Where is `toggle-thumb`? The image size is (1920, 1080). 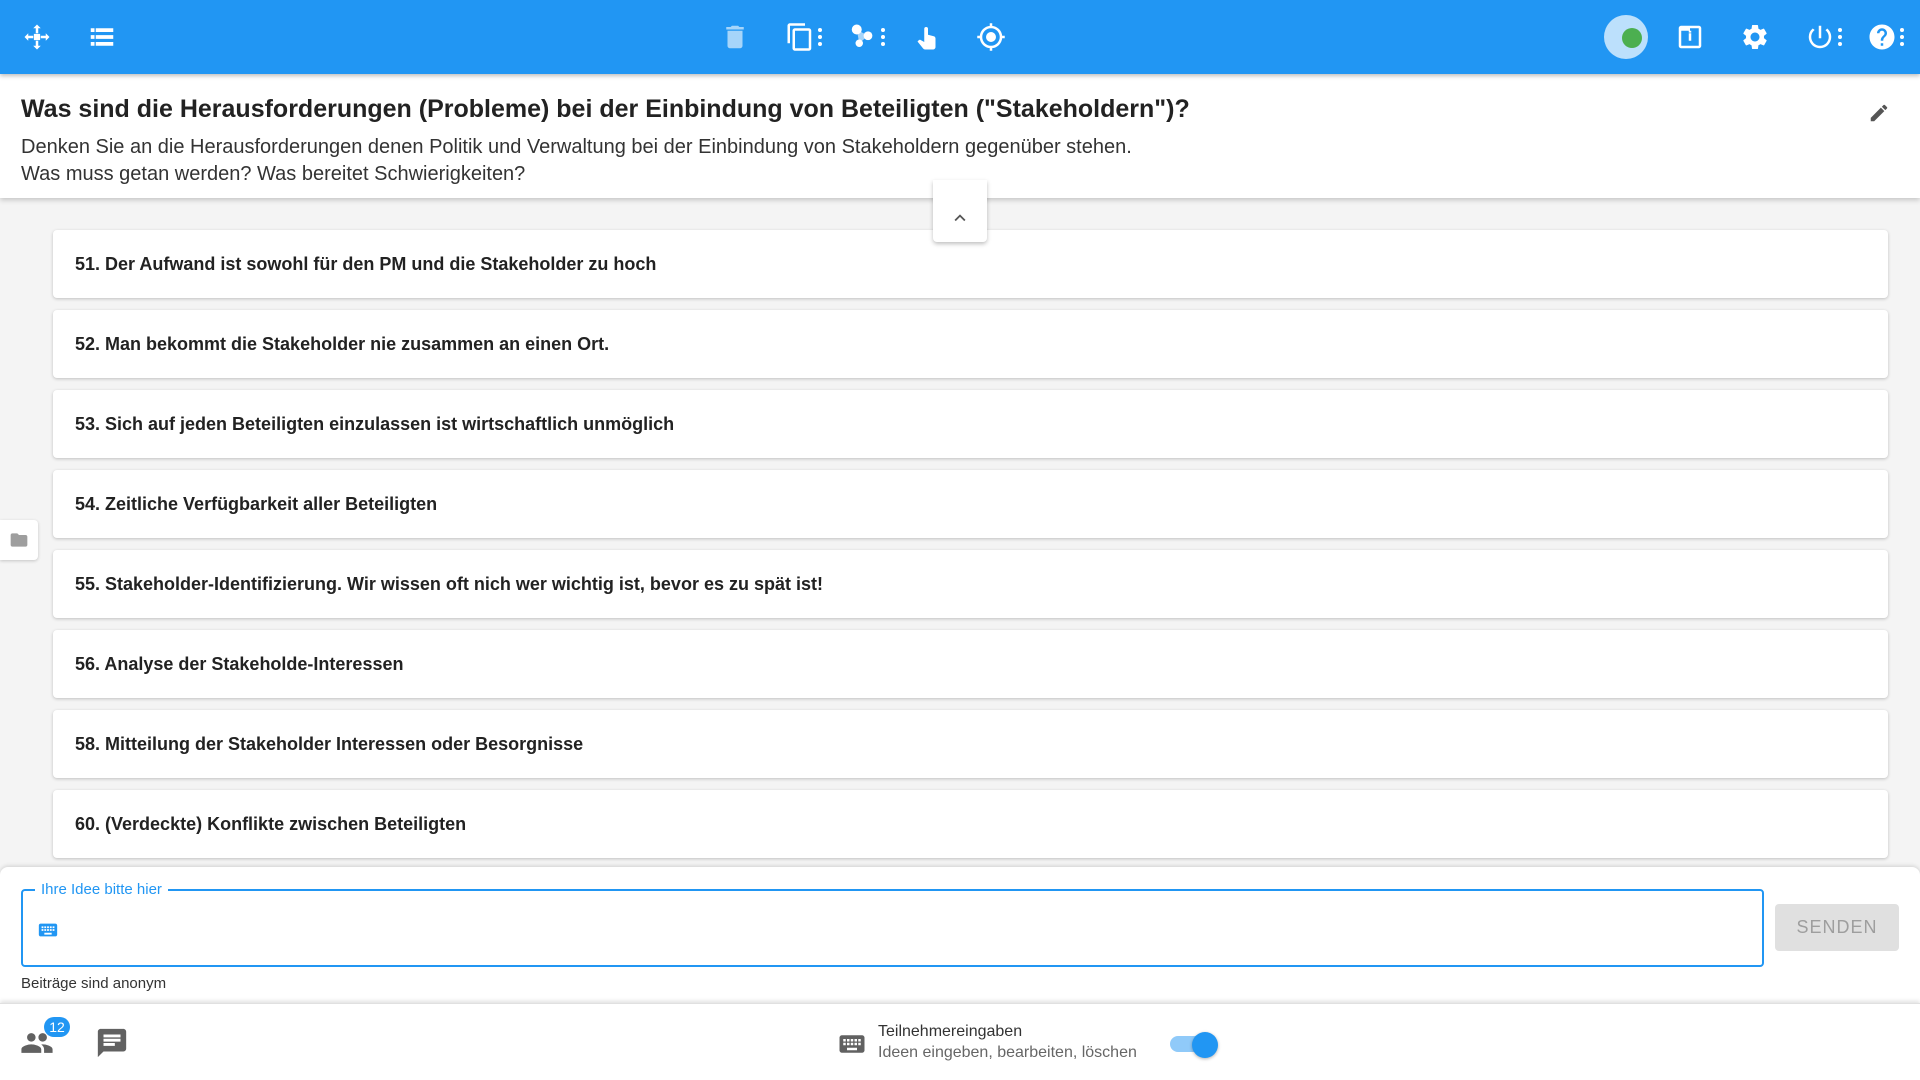 toggle-thumb is located at coordinates (1205, 1045).